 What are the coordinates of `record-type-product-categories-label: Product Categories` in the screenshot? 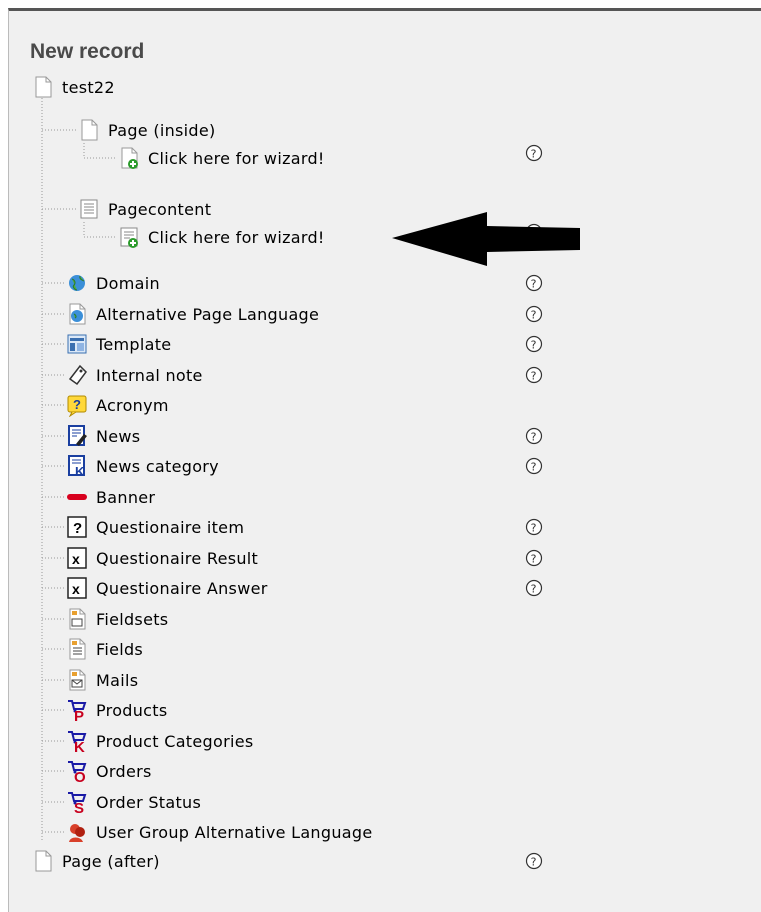 It's located at (175, 741).